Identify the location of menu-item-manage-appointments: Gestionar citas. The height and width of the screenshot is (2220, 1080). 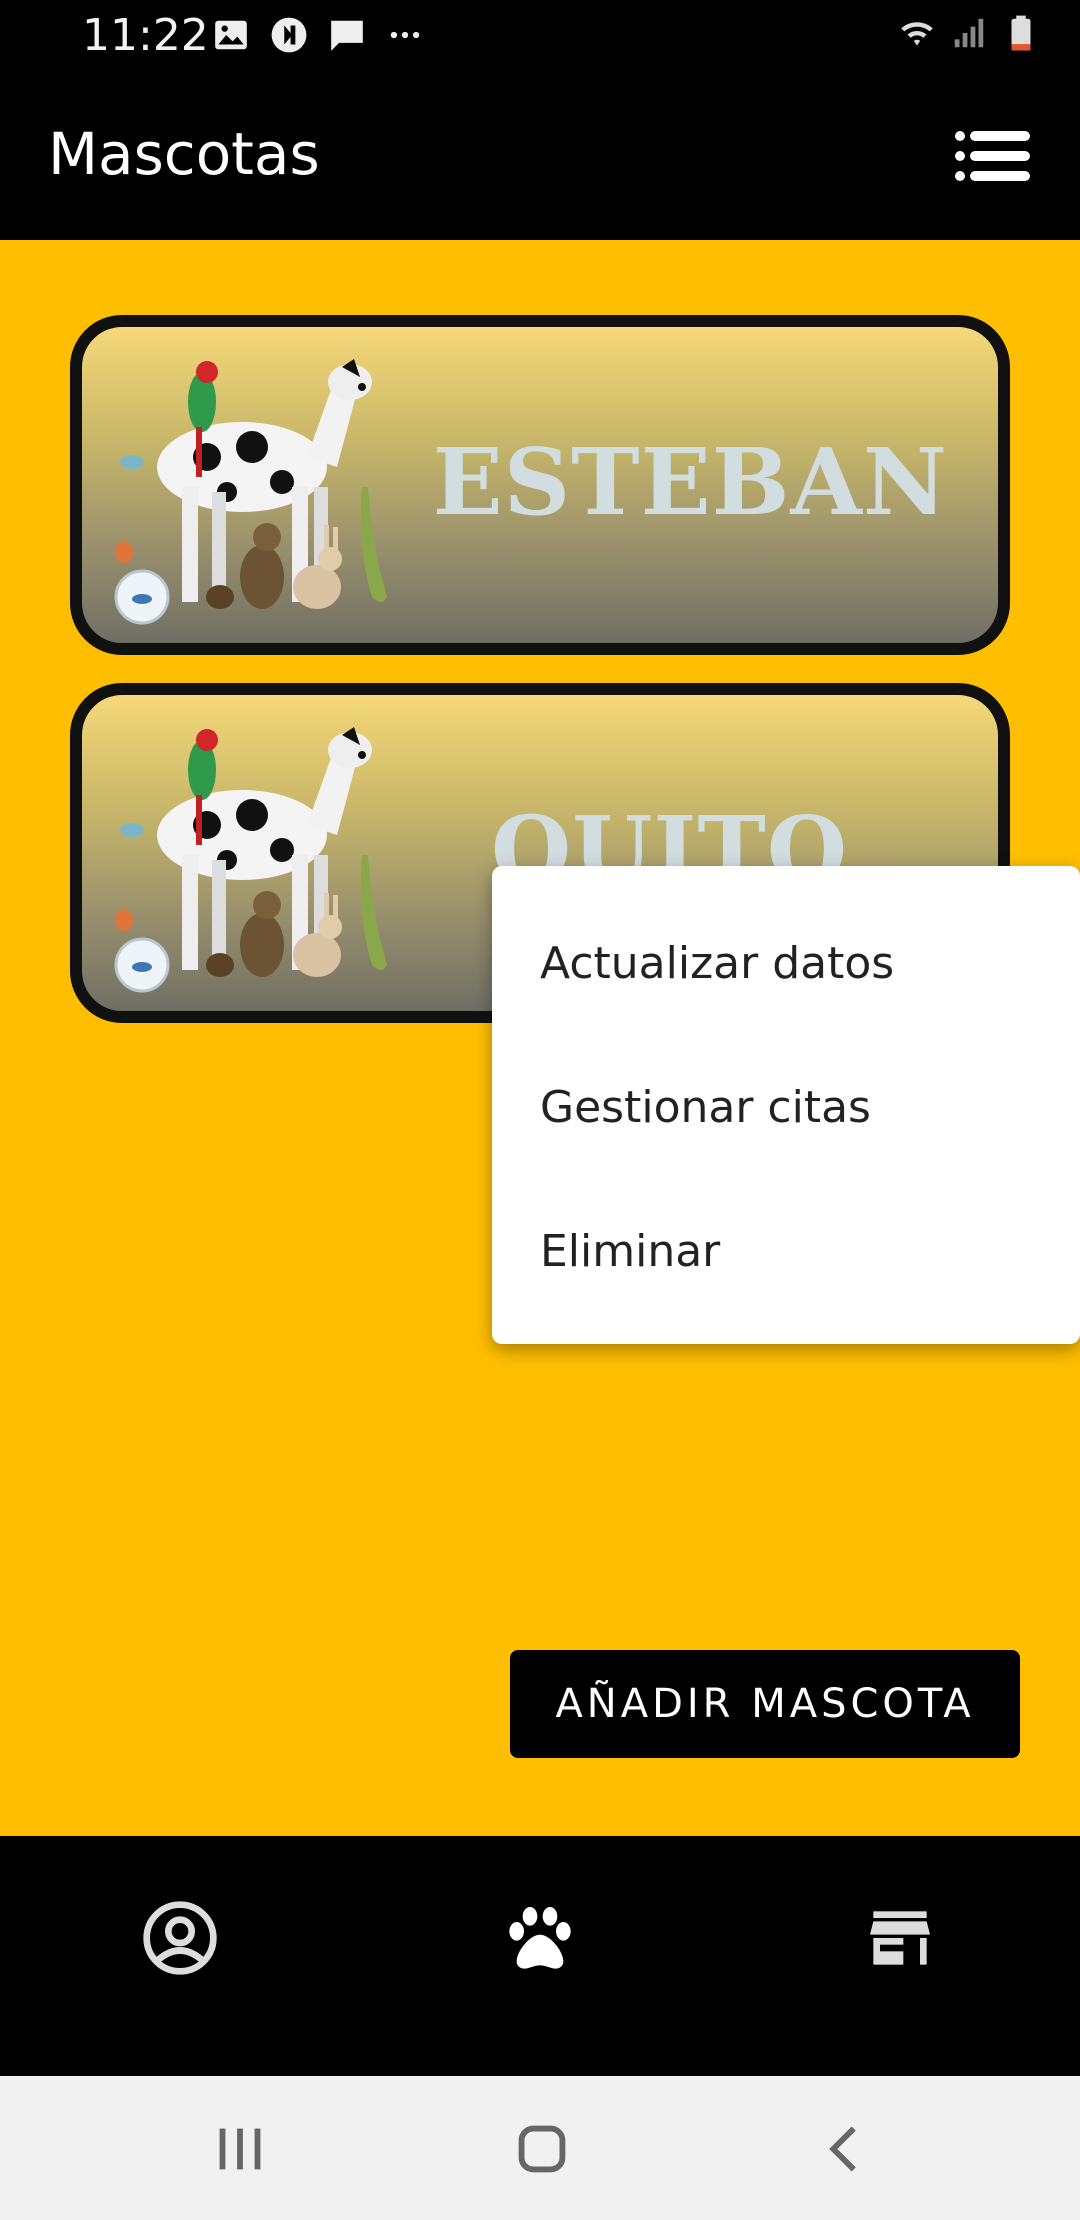
(705, 1108).